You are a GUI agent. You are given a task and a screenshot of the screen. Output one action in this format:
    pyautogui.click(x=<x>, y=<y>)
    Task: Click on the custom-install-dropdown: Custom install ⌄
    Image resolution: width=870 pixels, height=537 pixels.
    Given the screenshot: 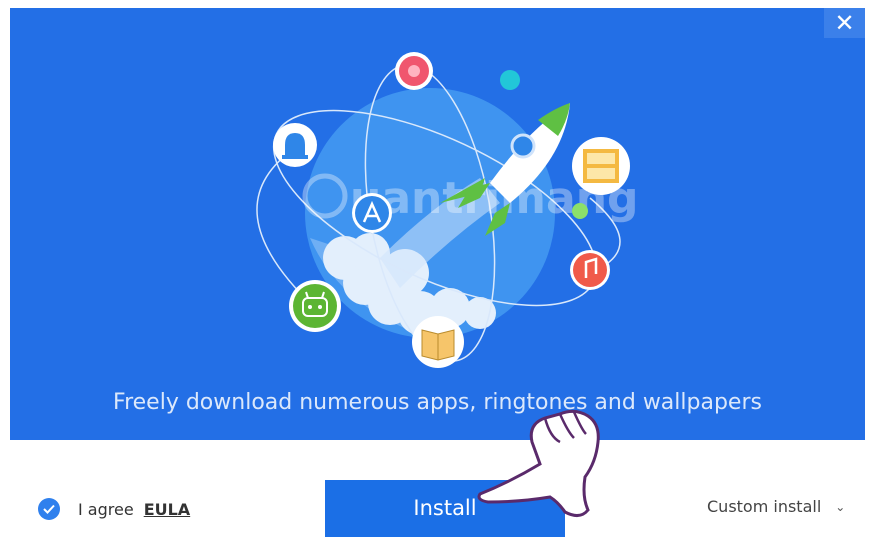 What is the action you would take?
    pyautogui.click(x=776, y=506)
    